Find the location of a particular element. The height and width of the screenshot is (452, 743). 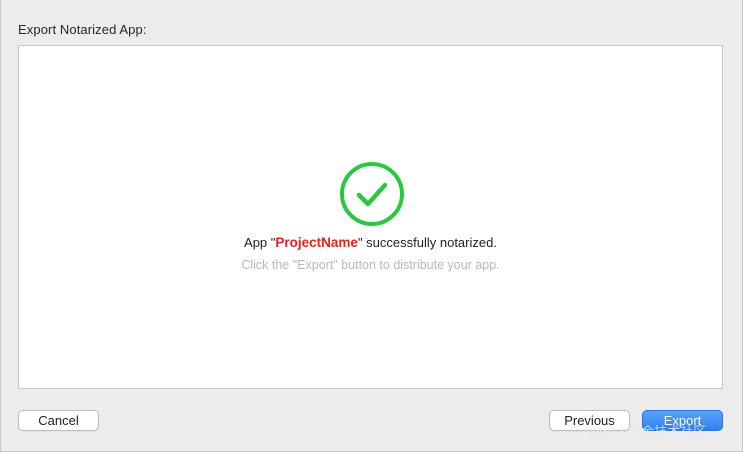

dialog-title: Export Notarized App: is located at coordinates (82, 29).